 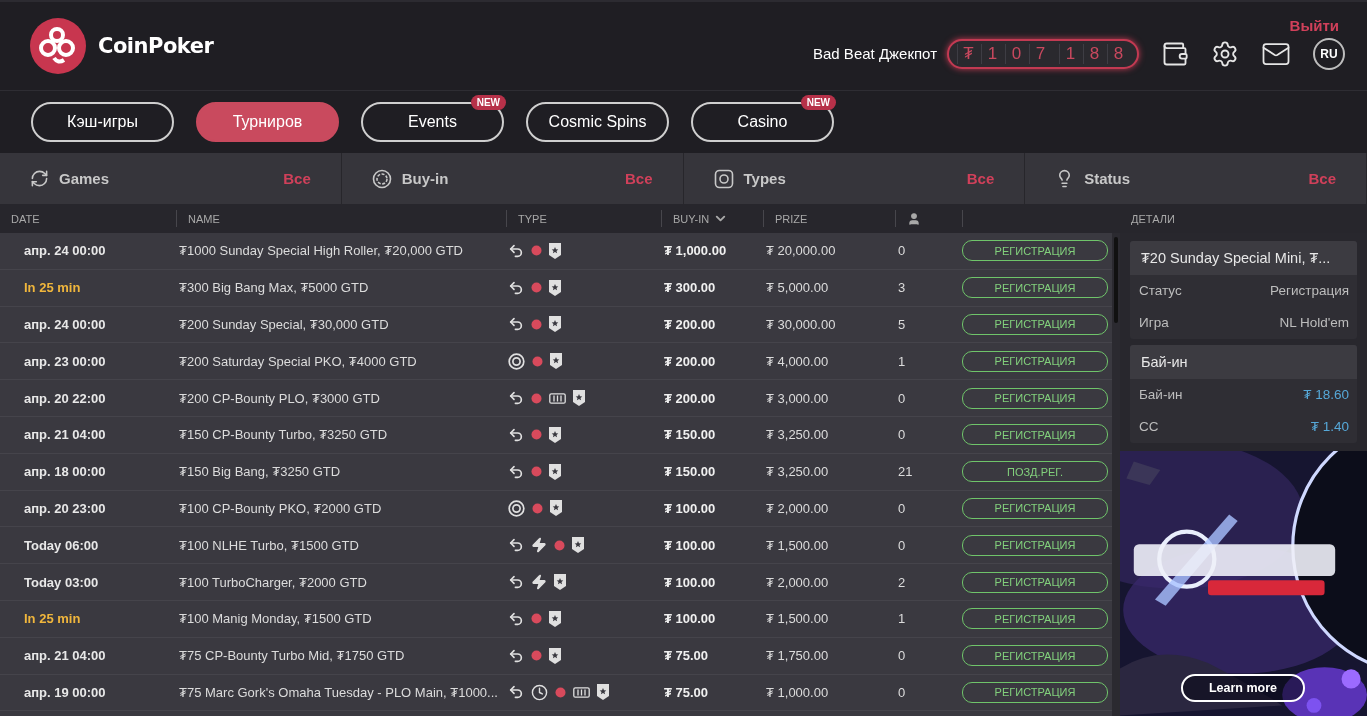 I want to click on date-cell-text: Today 06:00, so click(x=61, y=545).